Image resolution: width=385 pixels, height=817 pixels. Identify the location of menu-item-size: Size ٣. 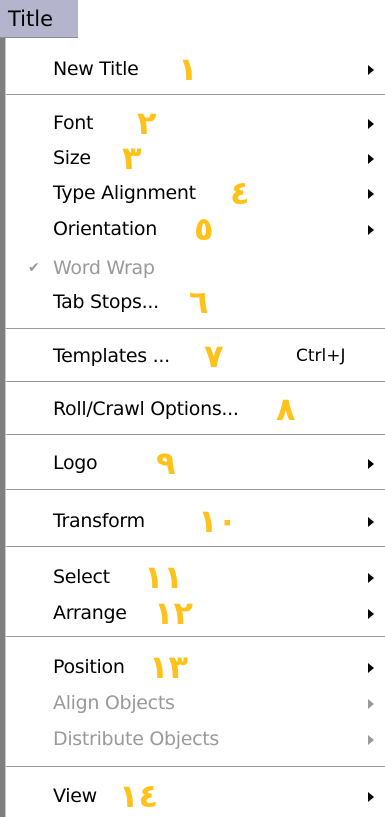
(195, 158).